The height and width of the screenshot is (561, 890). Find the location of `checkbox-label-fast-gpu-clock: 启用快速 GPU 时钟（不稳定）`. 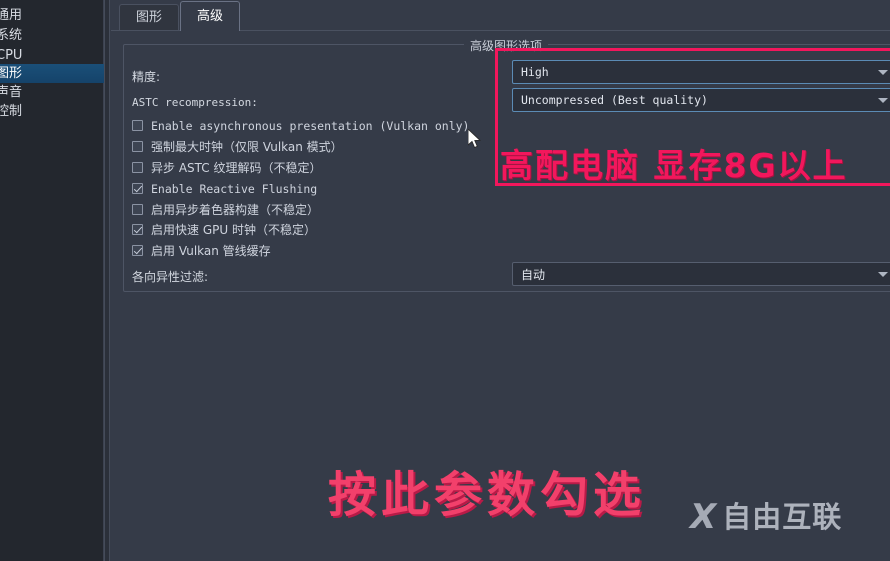

checkbox-label-fast-gpu-clock: 启用快速 GPU 时钟（不稳定） is located at coordinates (233, 230).